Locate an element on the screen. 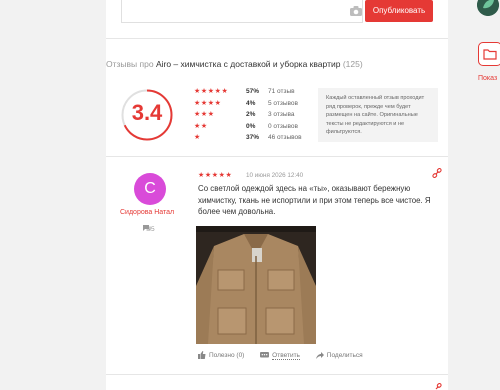  reply-icon is located at coordinates (265, 355).